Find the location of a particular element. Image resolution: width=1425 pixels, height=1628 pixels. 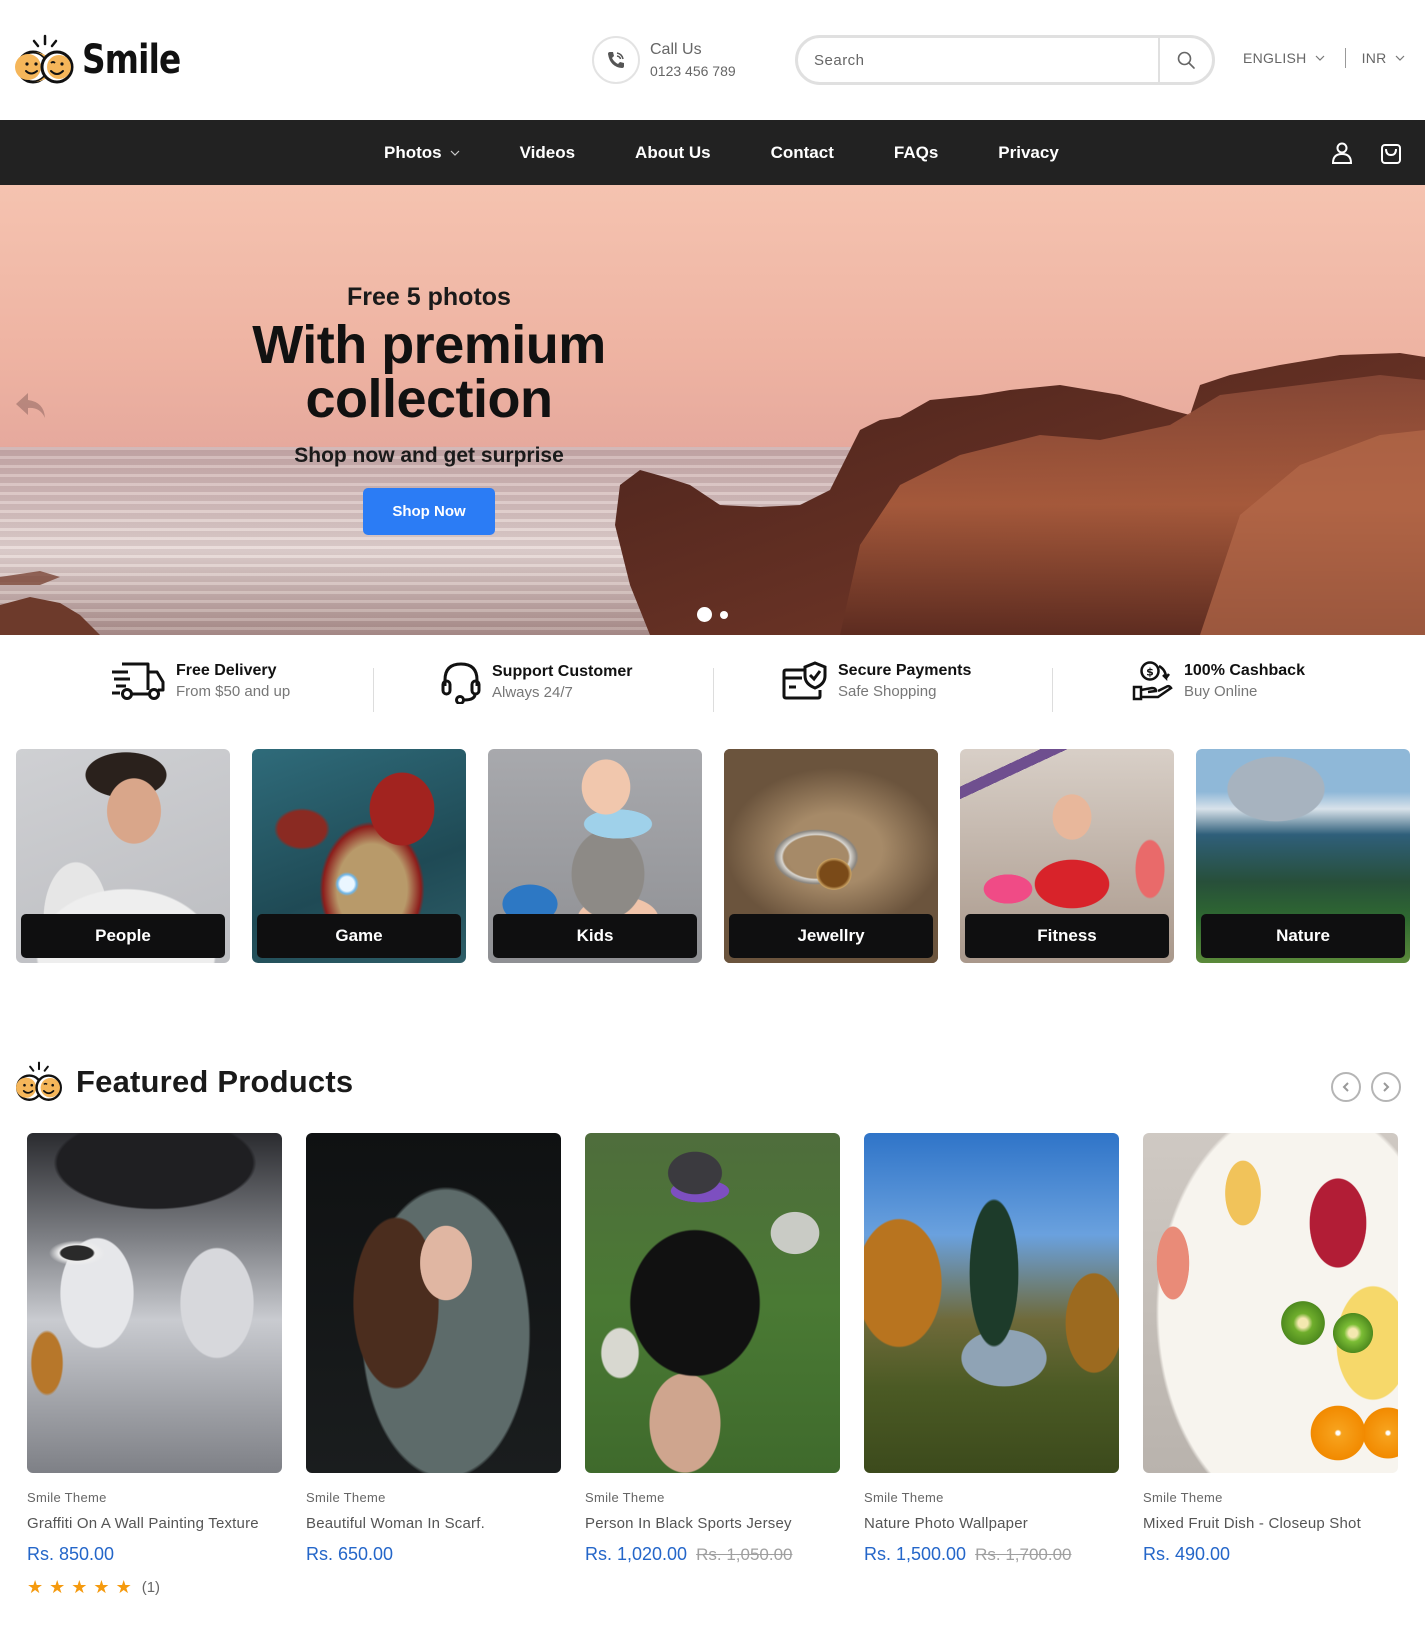

brand-logo: Smile is located at coordinates (108, 60).